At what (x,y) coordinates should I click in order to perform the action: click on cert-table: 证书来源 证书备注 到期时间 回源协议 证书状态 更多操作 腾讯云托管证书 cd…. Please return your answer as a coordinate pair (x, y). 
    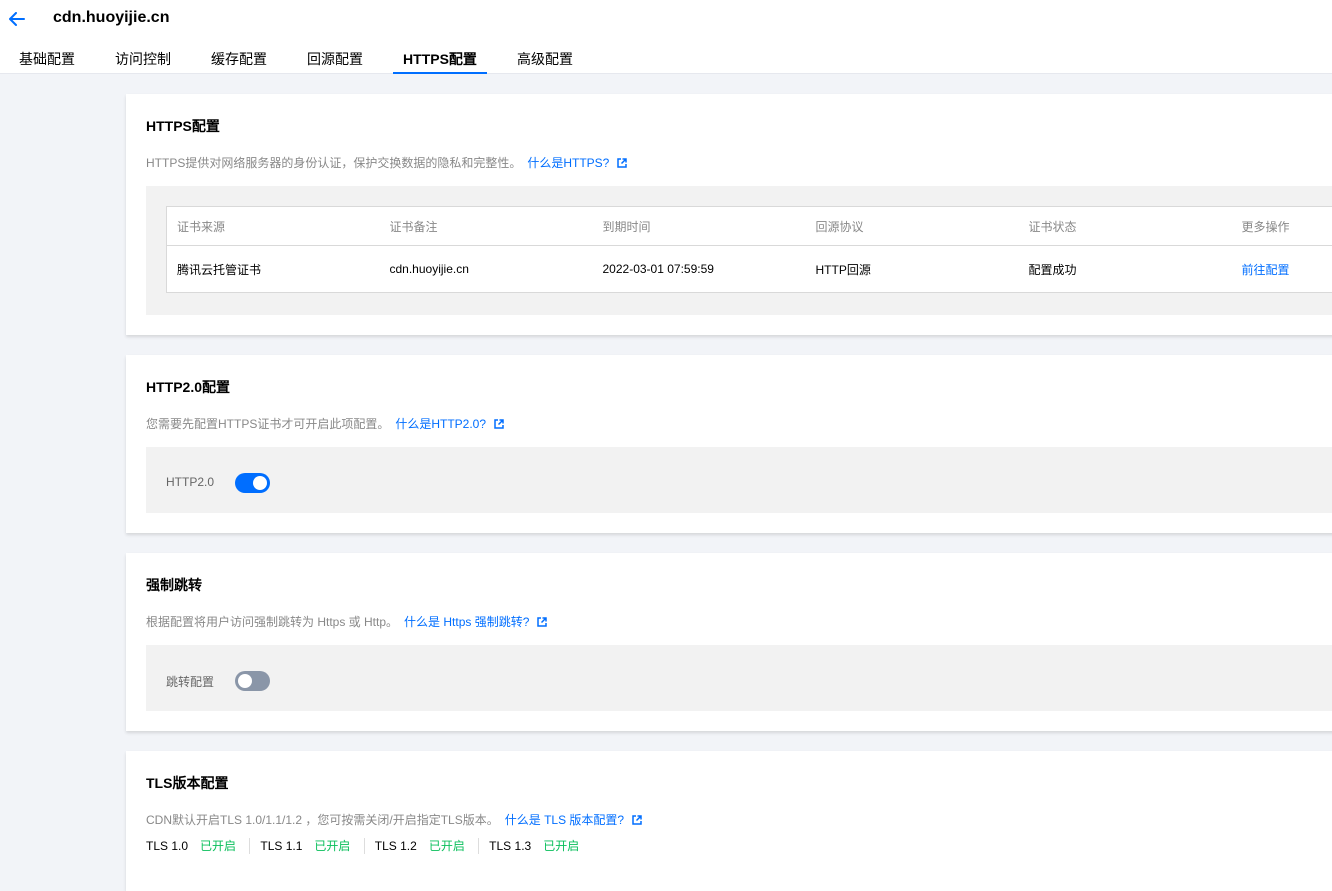
    Looking at the image, I should click on (749, 249).